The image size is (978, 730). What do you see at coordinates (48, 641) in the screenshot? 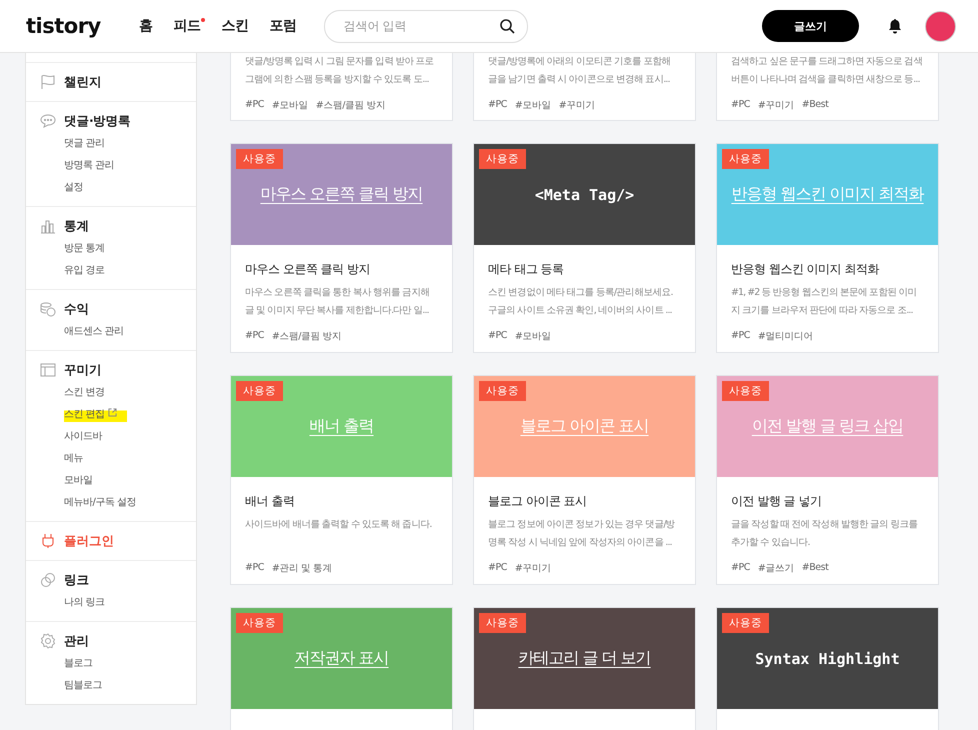
I see `settings-icon` at bounding box center [48, 641].